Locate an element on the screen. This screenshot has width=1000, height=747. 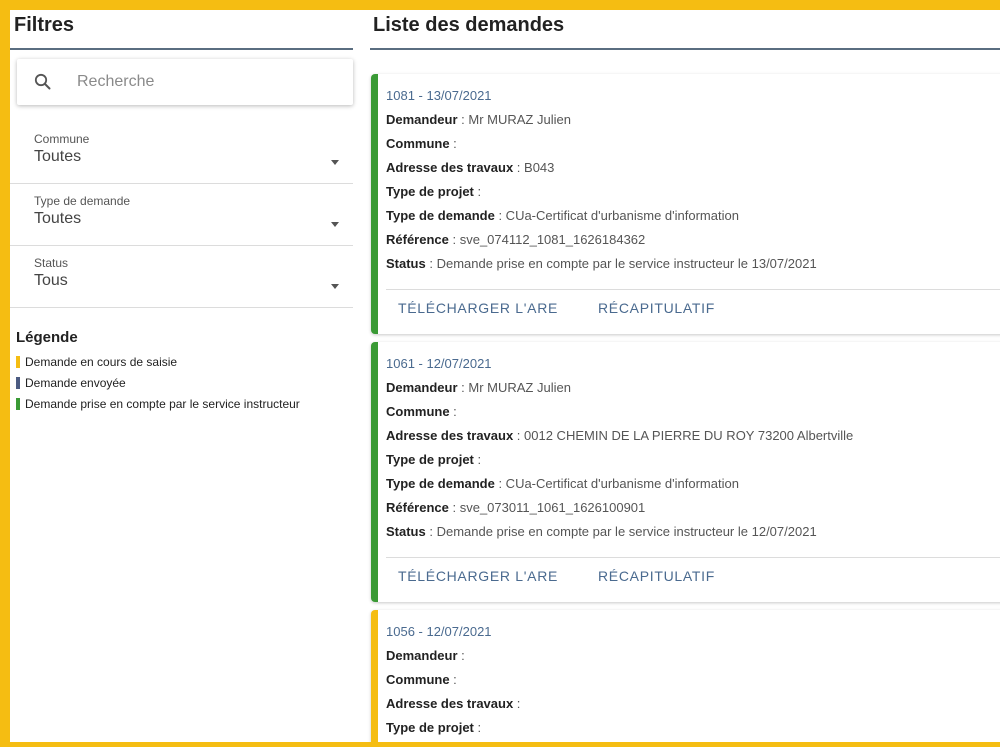
type-demande-label: Type de demande is located at coordinates (82, 201).